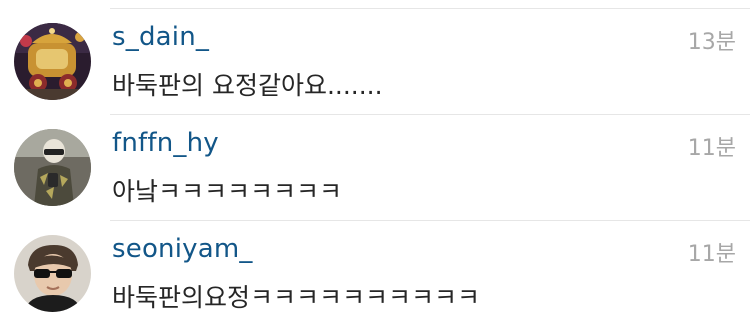 Image resolution: width=750 pixels, height=331 pixels. I want to click on comment-text: 바둑판의요정ㅋㅋㅋㅋㅋㅋㅋㅋㅋㅋ, so click(296, 297).